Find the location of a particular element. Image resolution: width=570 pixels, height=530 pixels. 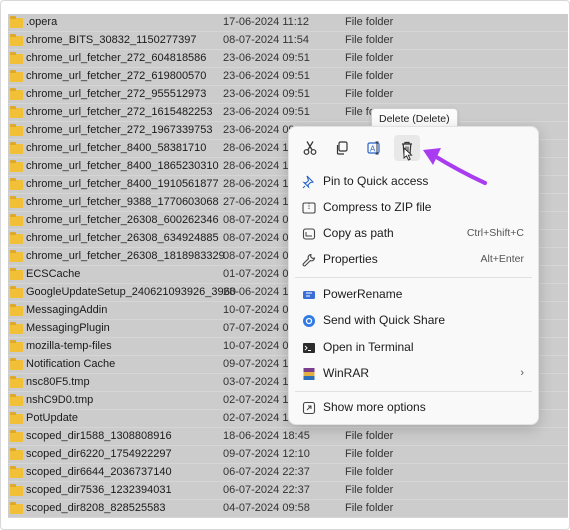

file-name: chrome_url_fetcher_9388_1770603068 is located at coordinates (122, 202).